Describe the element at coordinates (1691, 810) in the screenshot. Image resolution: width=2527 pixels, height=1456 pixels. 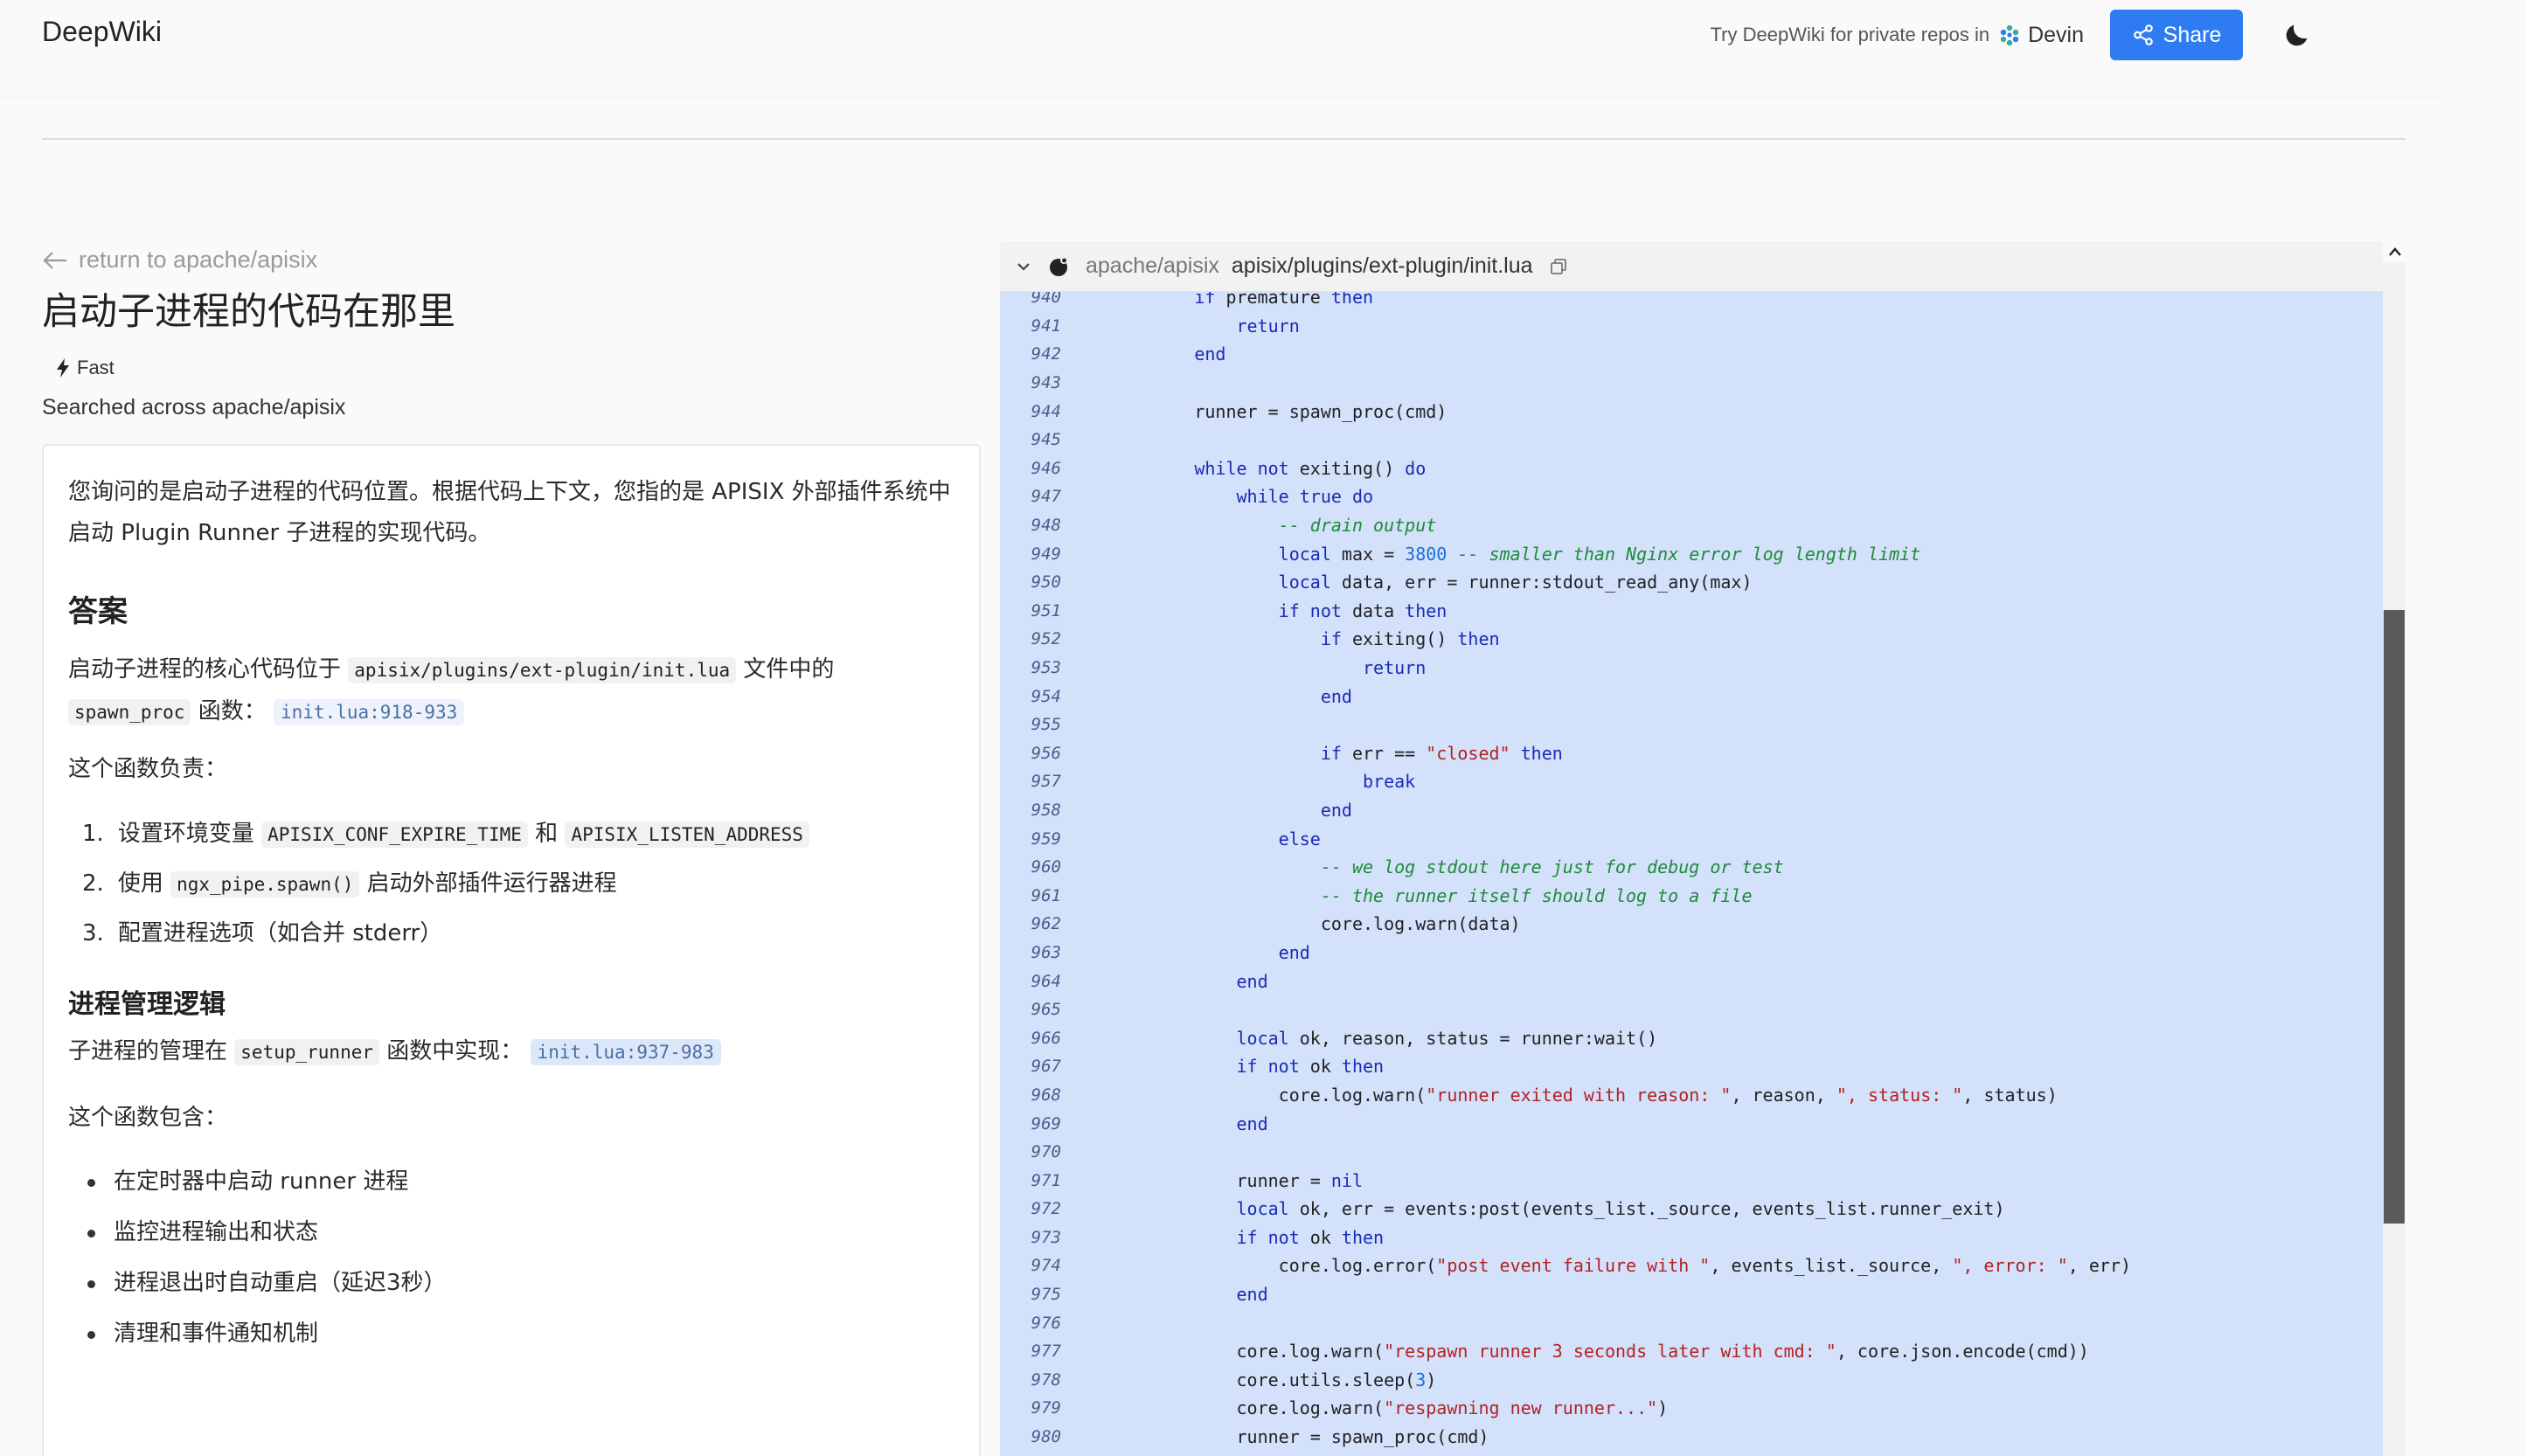
I see `code-line: 958 end` at that location.